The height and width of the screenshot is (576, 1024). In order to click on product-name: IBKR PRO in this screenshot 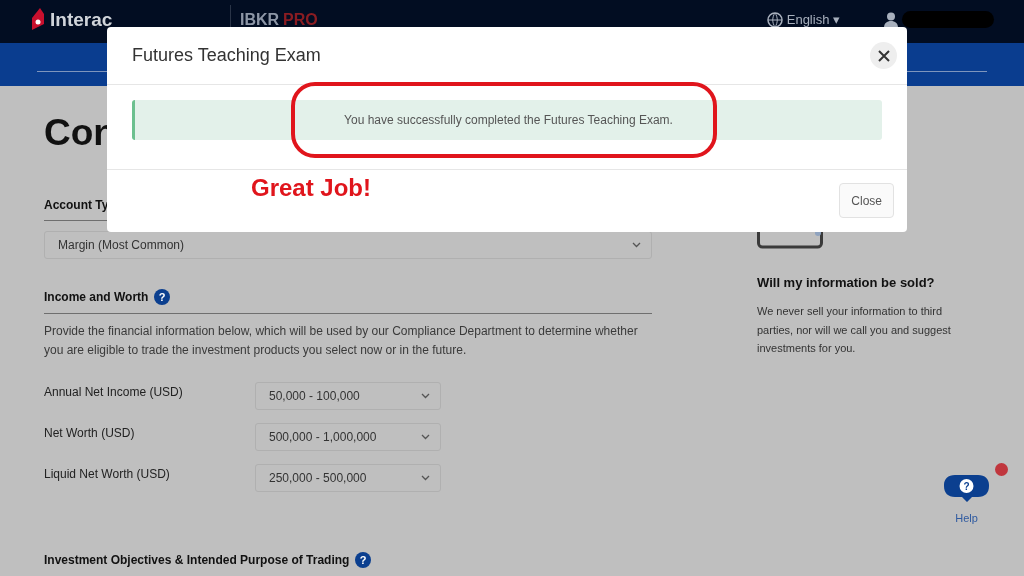, I will do `click(279, 19)`.